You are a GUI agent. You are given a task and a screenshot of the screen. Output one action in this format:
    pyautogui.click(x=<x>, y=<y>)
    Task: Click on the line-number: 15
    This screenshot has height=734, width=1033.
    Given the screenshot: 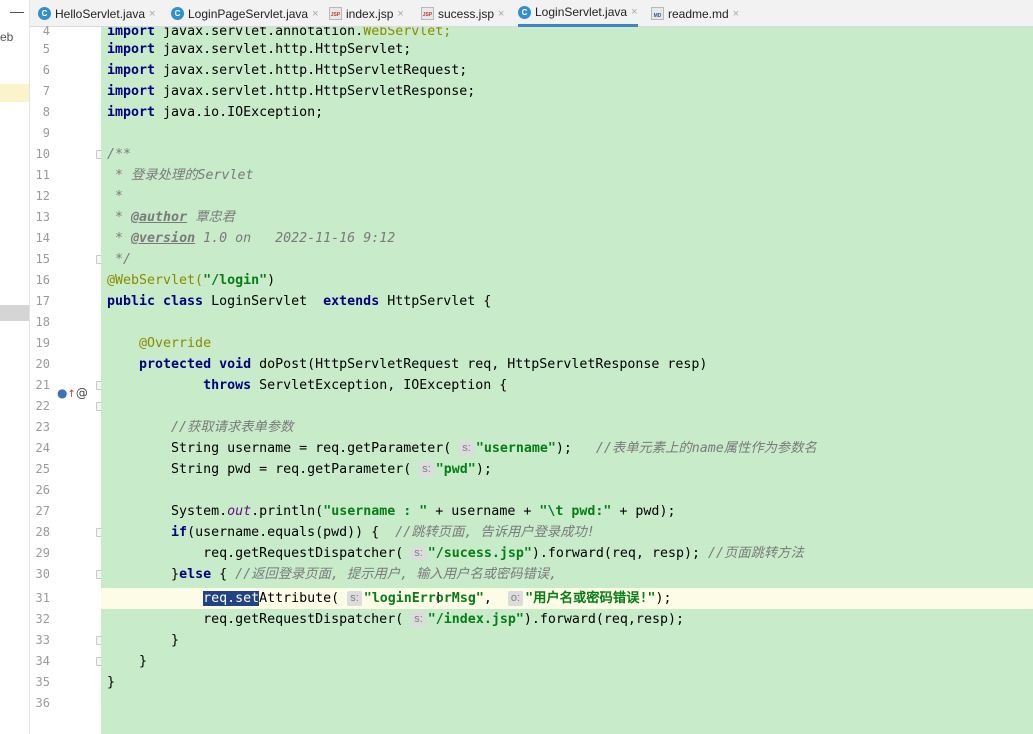 What is the action you would take?
    pyautogui.click(x=42, y=259)
    